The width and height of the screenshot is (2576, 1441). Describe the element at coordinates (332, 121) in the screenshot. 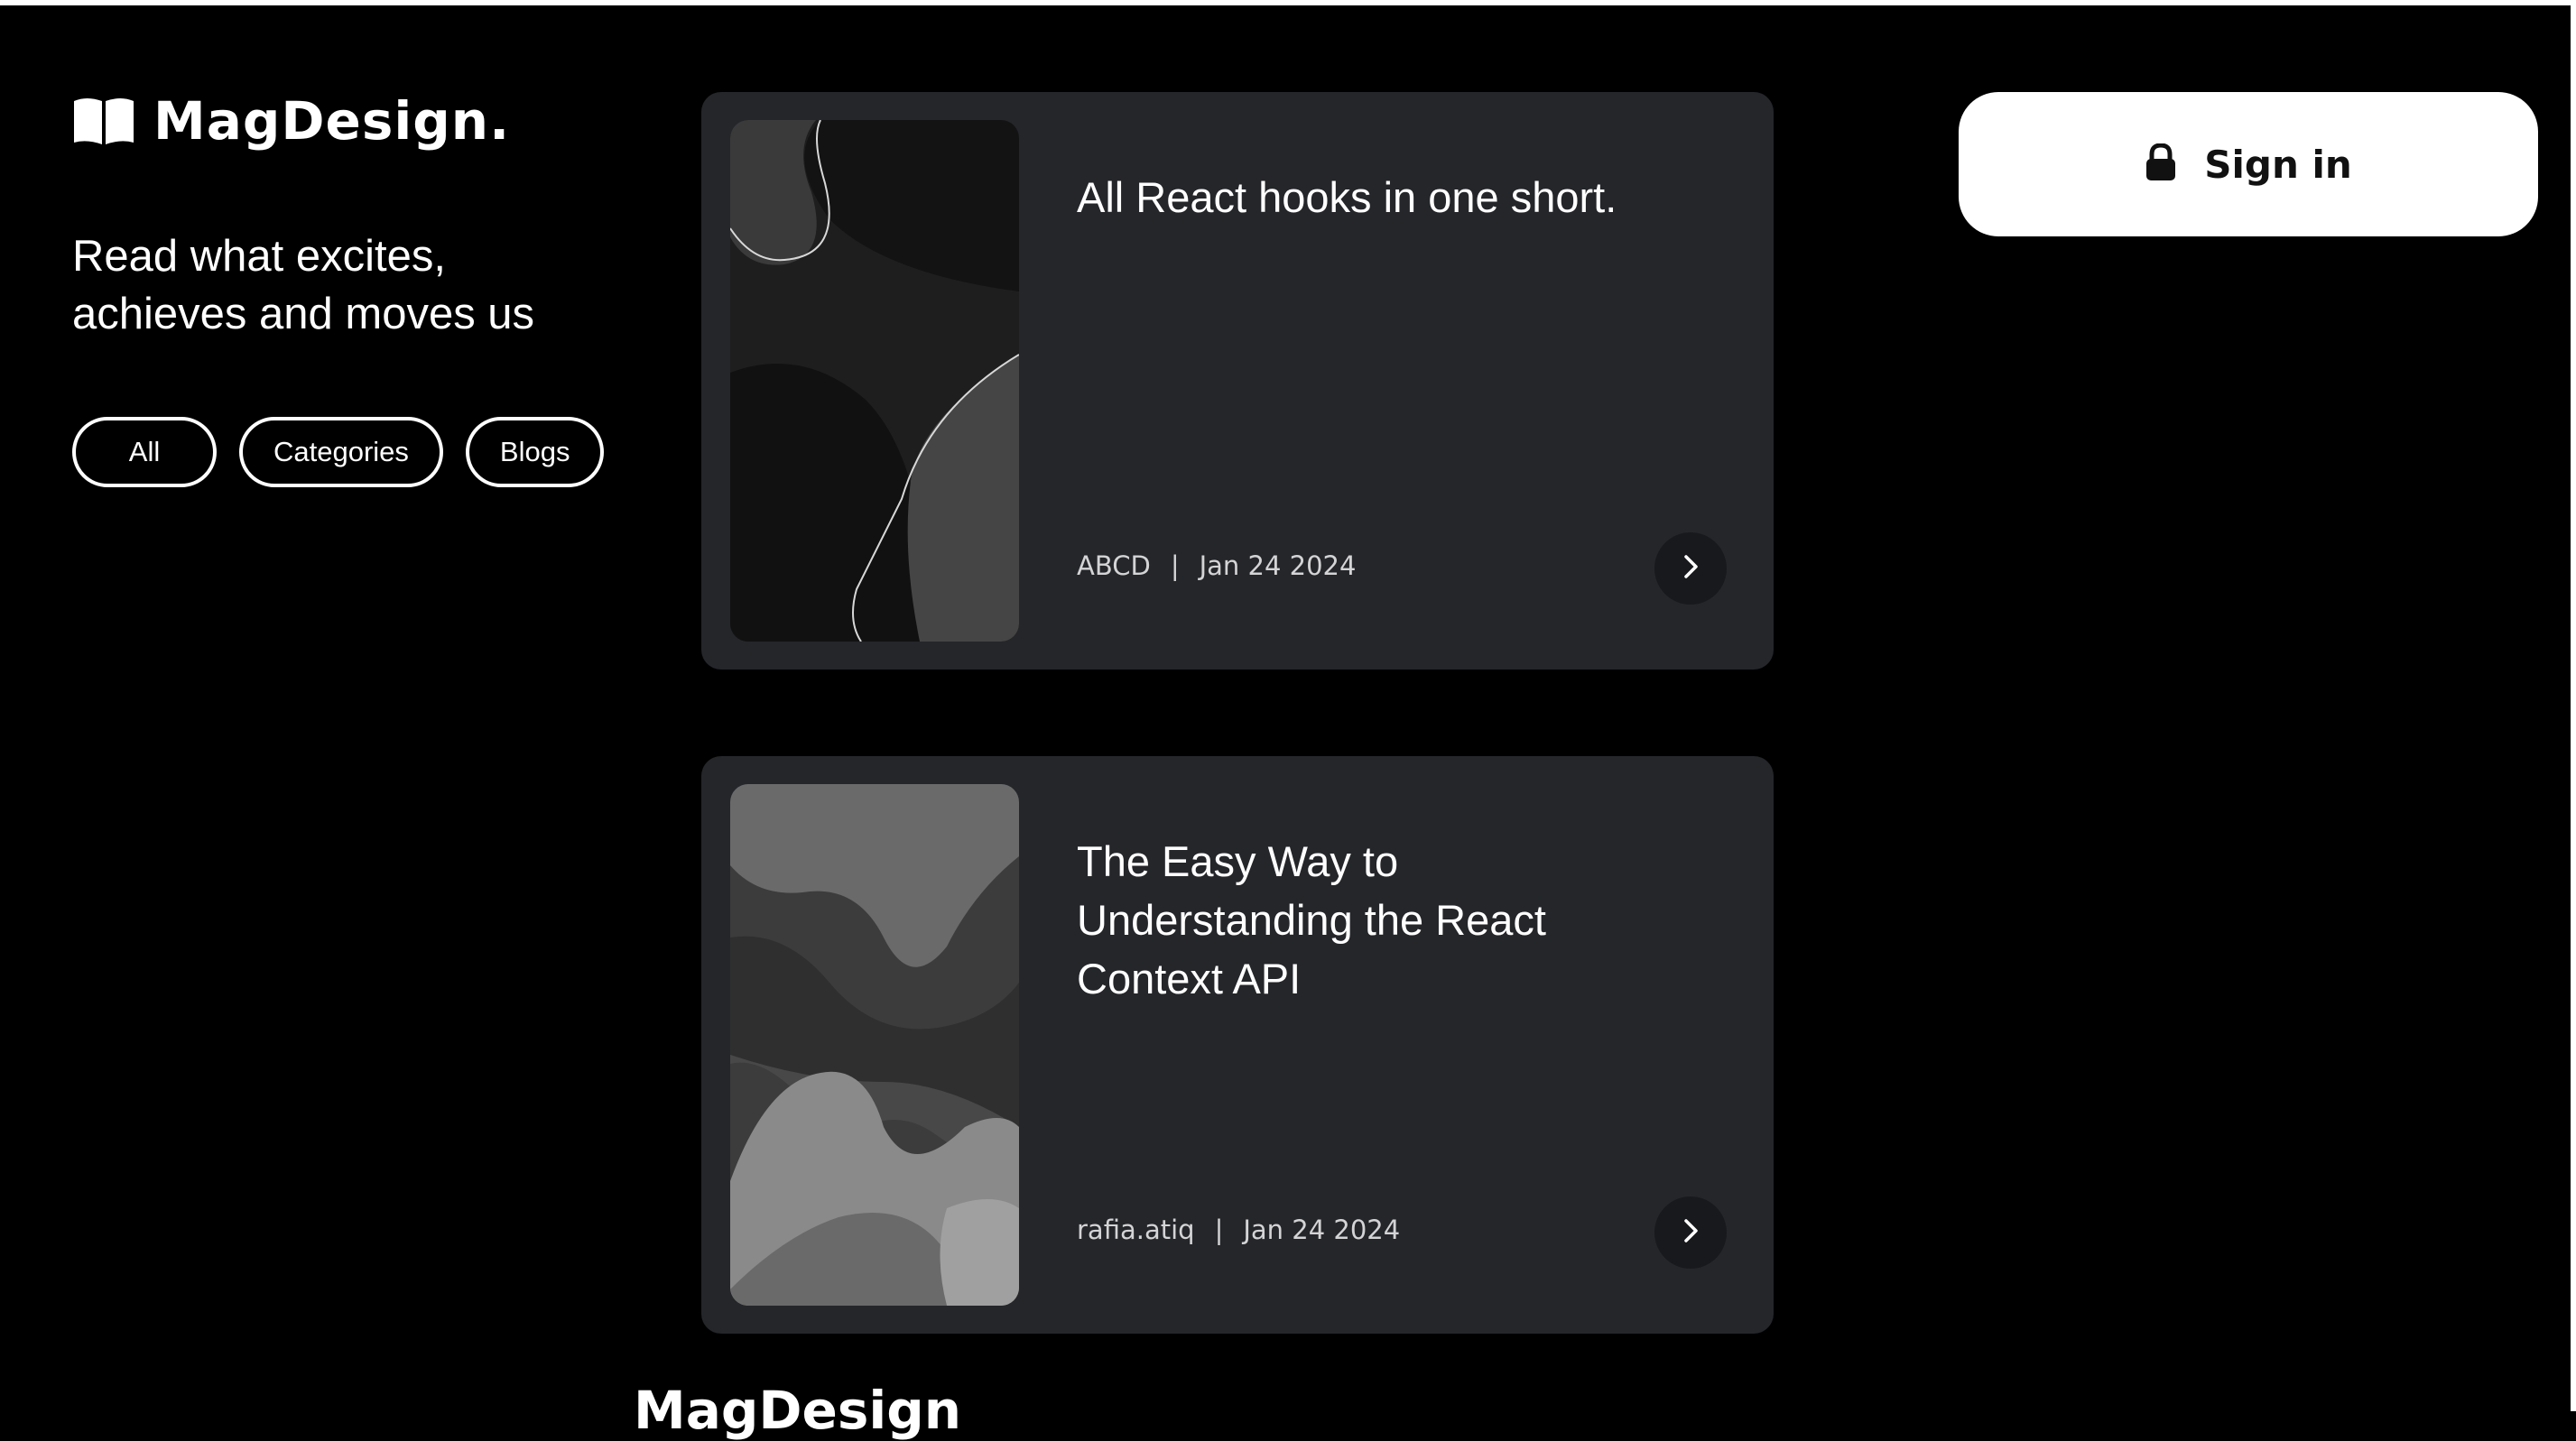

I see `brand-name: MagDesign.` at that location.